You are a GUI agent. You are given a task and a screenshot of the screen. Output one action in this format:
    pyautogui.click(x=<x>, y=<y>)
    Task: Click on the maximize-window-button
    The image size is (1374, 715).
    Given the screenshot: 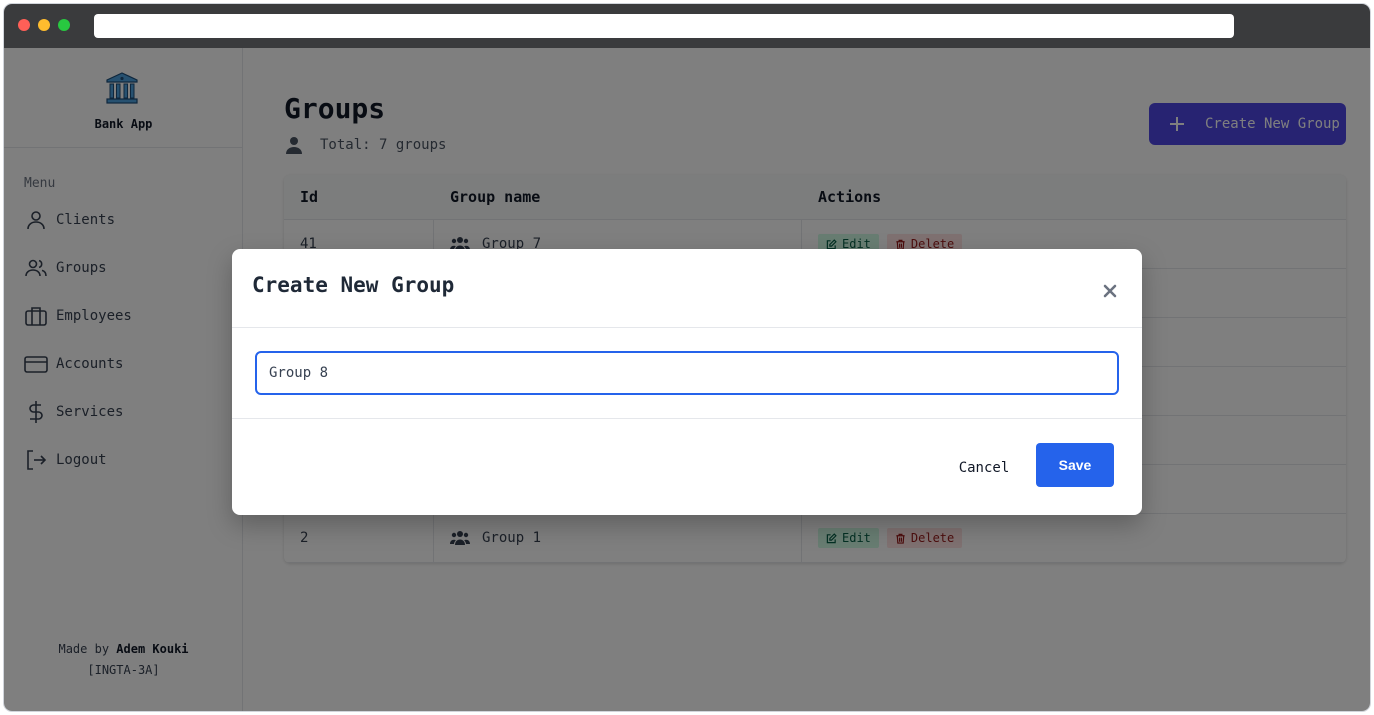 What is the action you would take?
    pyautogui.click(x=64, y=25)
    